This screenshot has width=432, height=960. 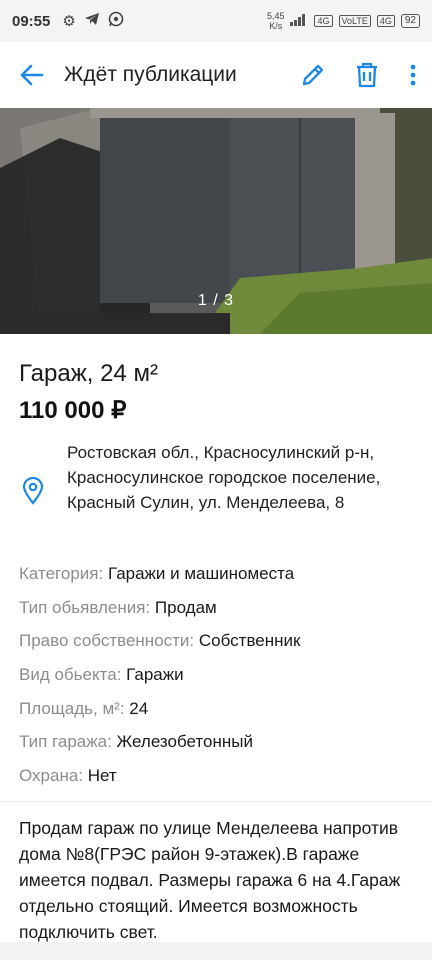 I want to click on more-options-button, so click(x=413, y=75).